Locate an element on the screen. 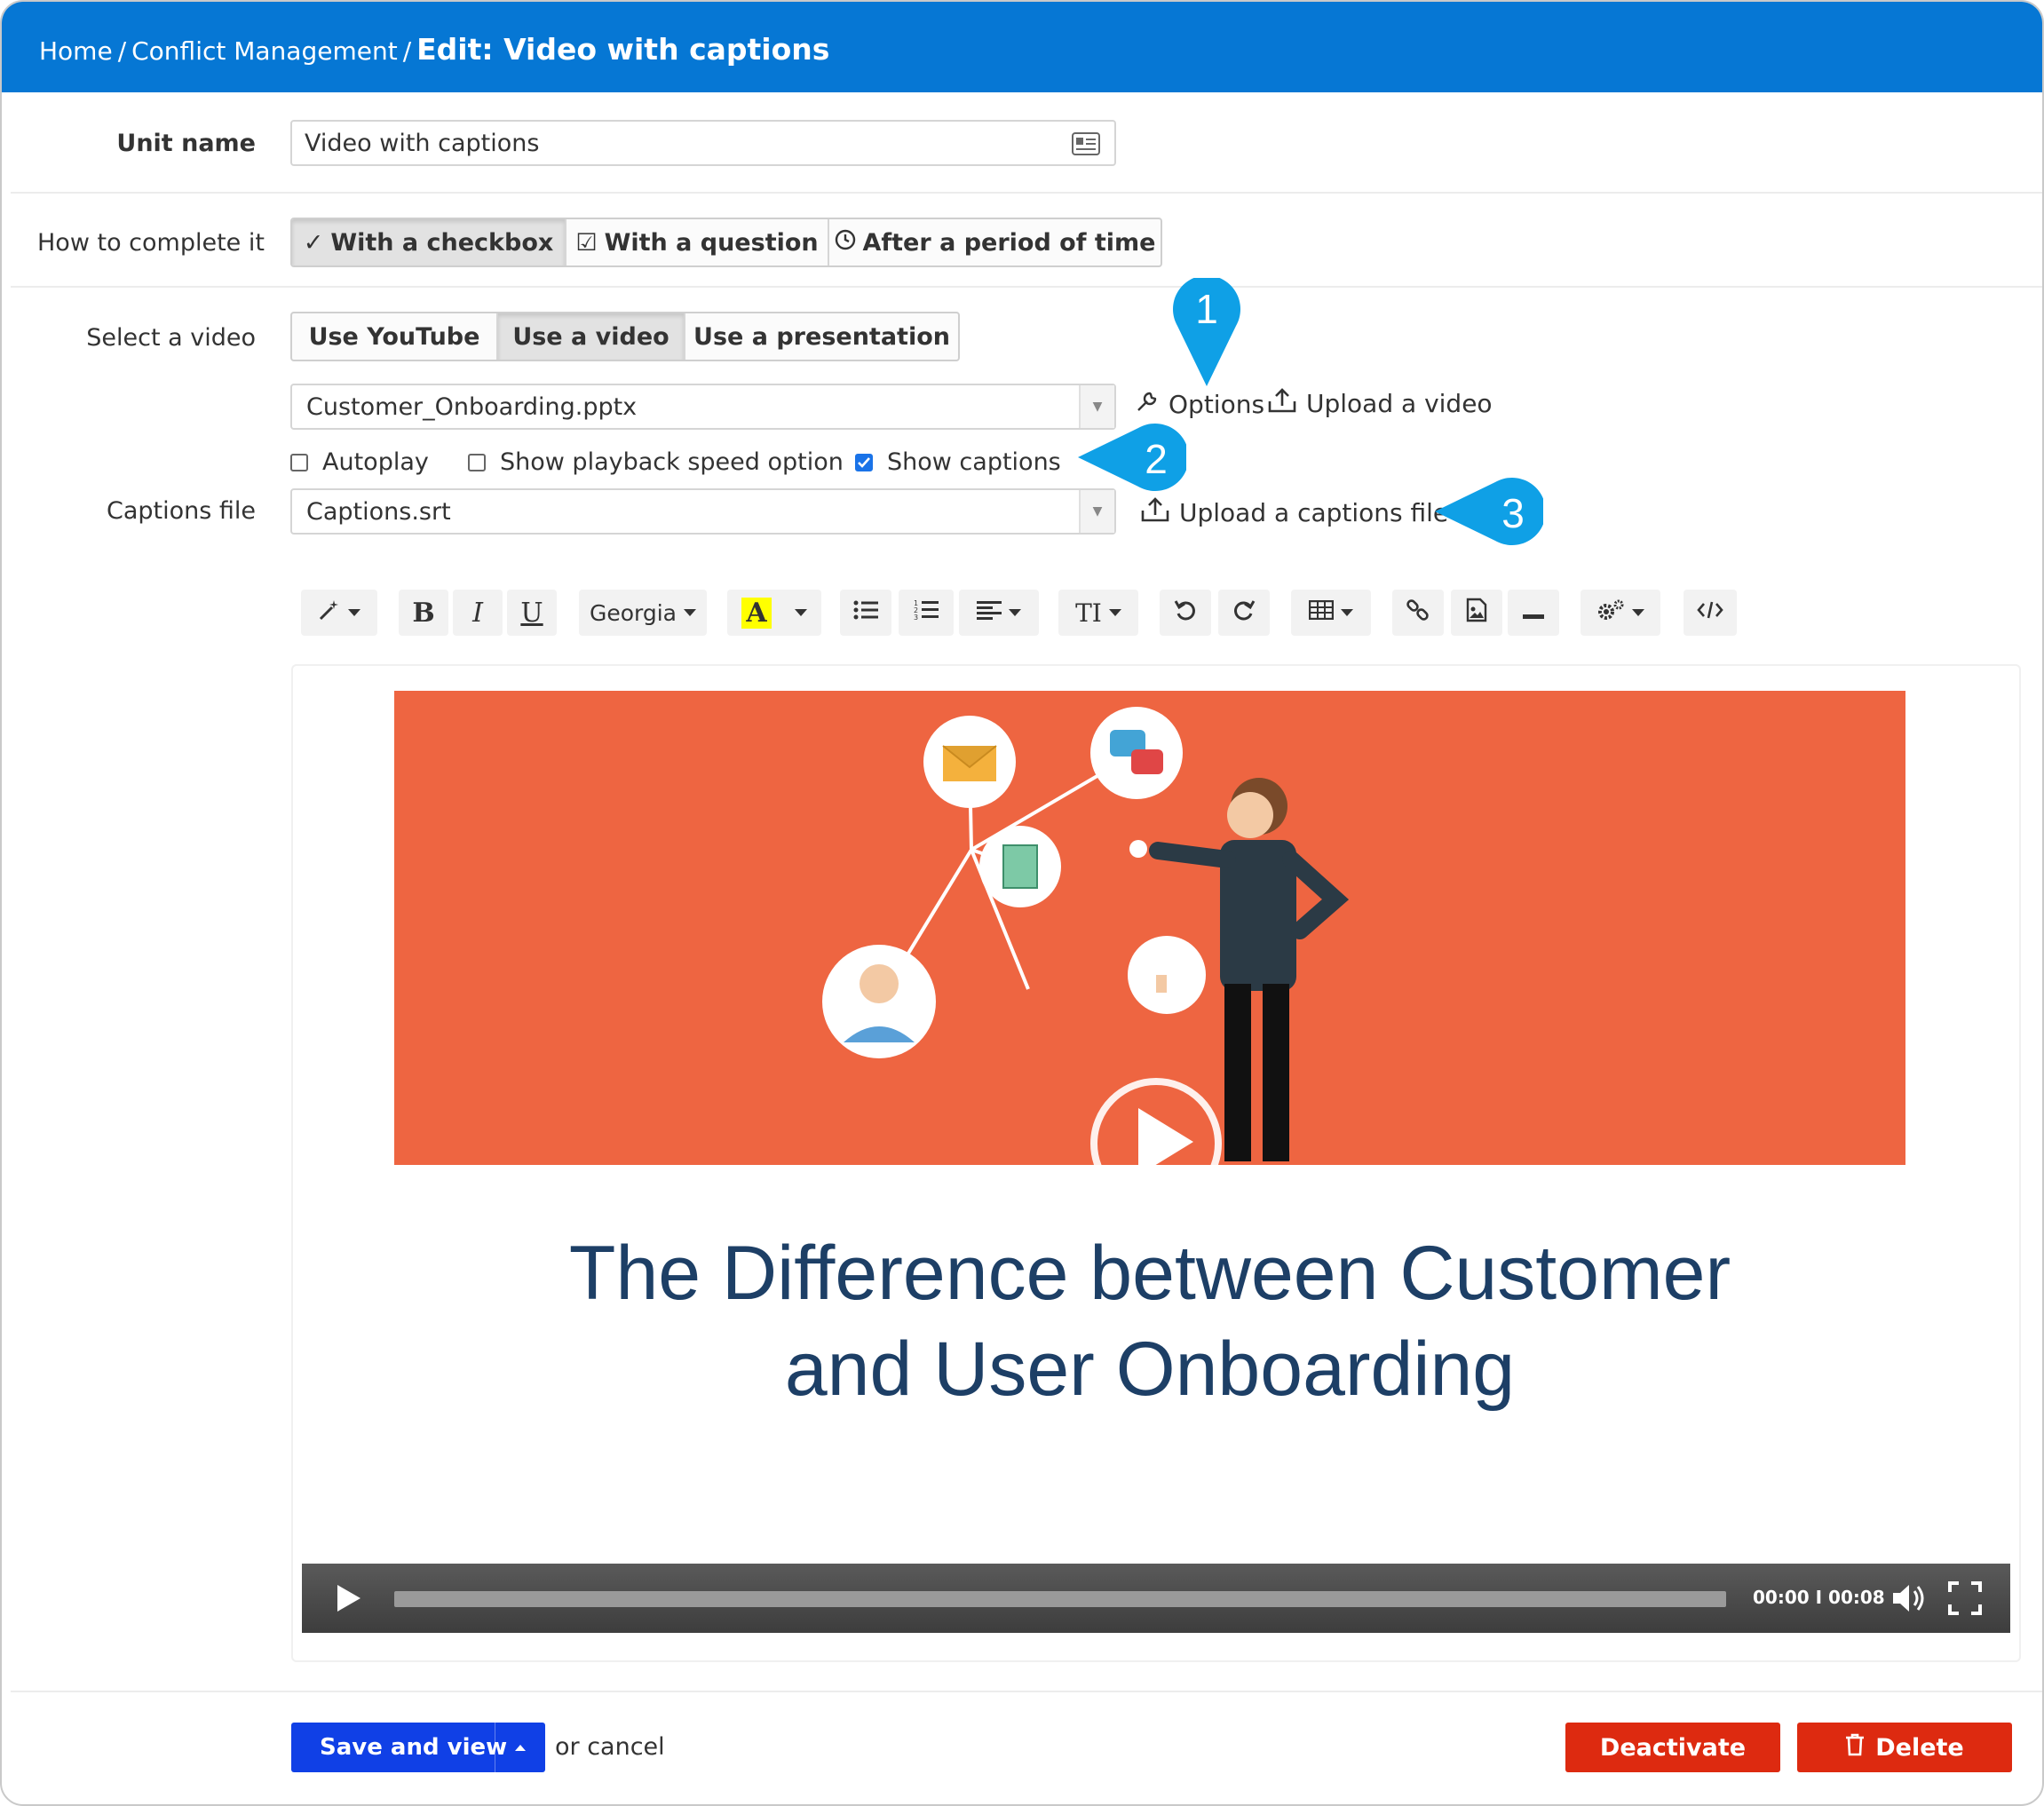 This screenshot has width=2044, height=1806. callout-pin-1: 1 is located at coordinates (1206, 333).